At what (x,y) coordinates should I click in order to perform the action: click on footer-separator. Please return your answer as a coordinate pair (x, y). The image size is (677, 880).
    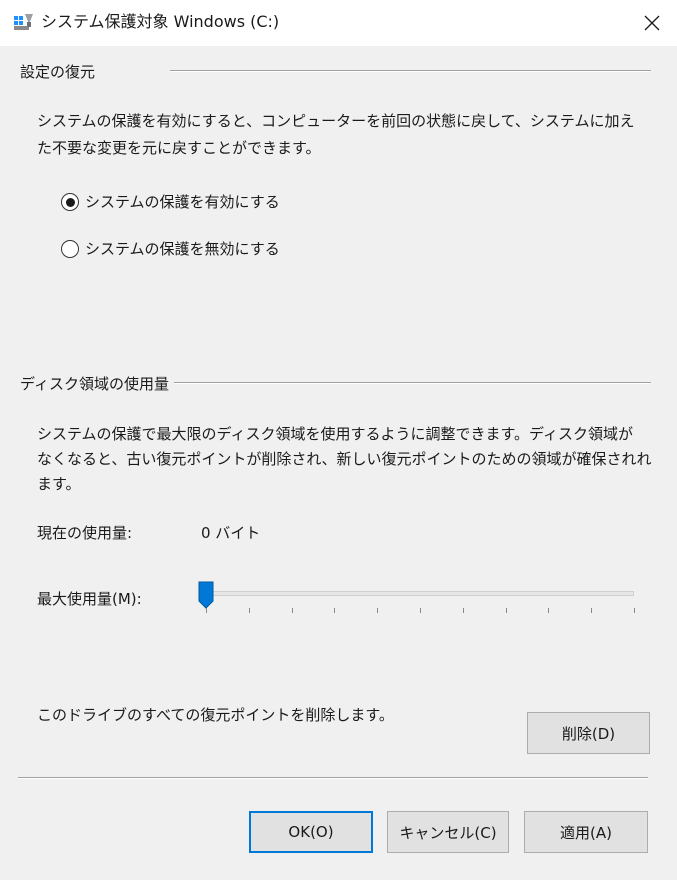
    Looking at the image, I should click on (333, 778).